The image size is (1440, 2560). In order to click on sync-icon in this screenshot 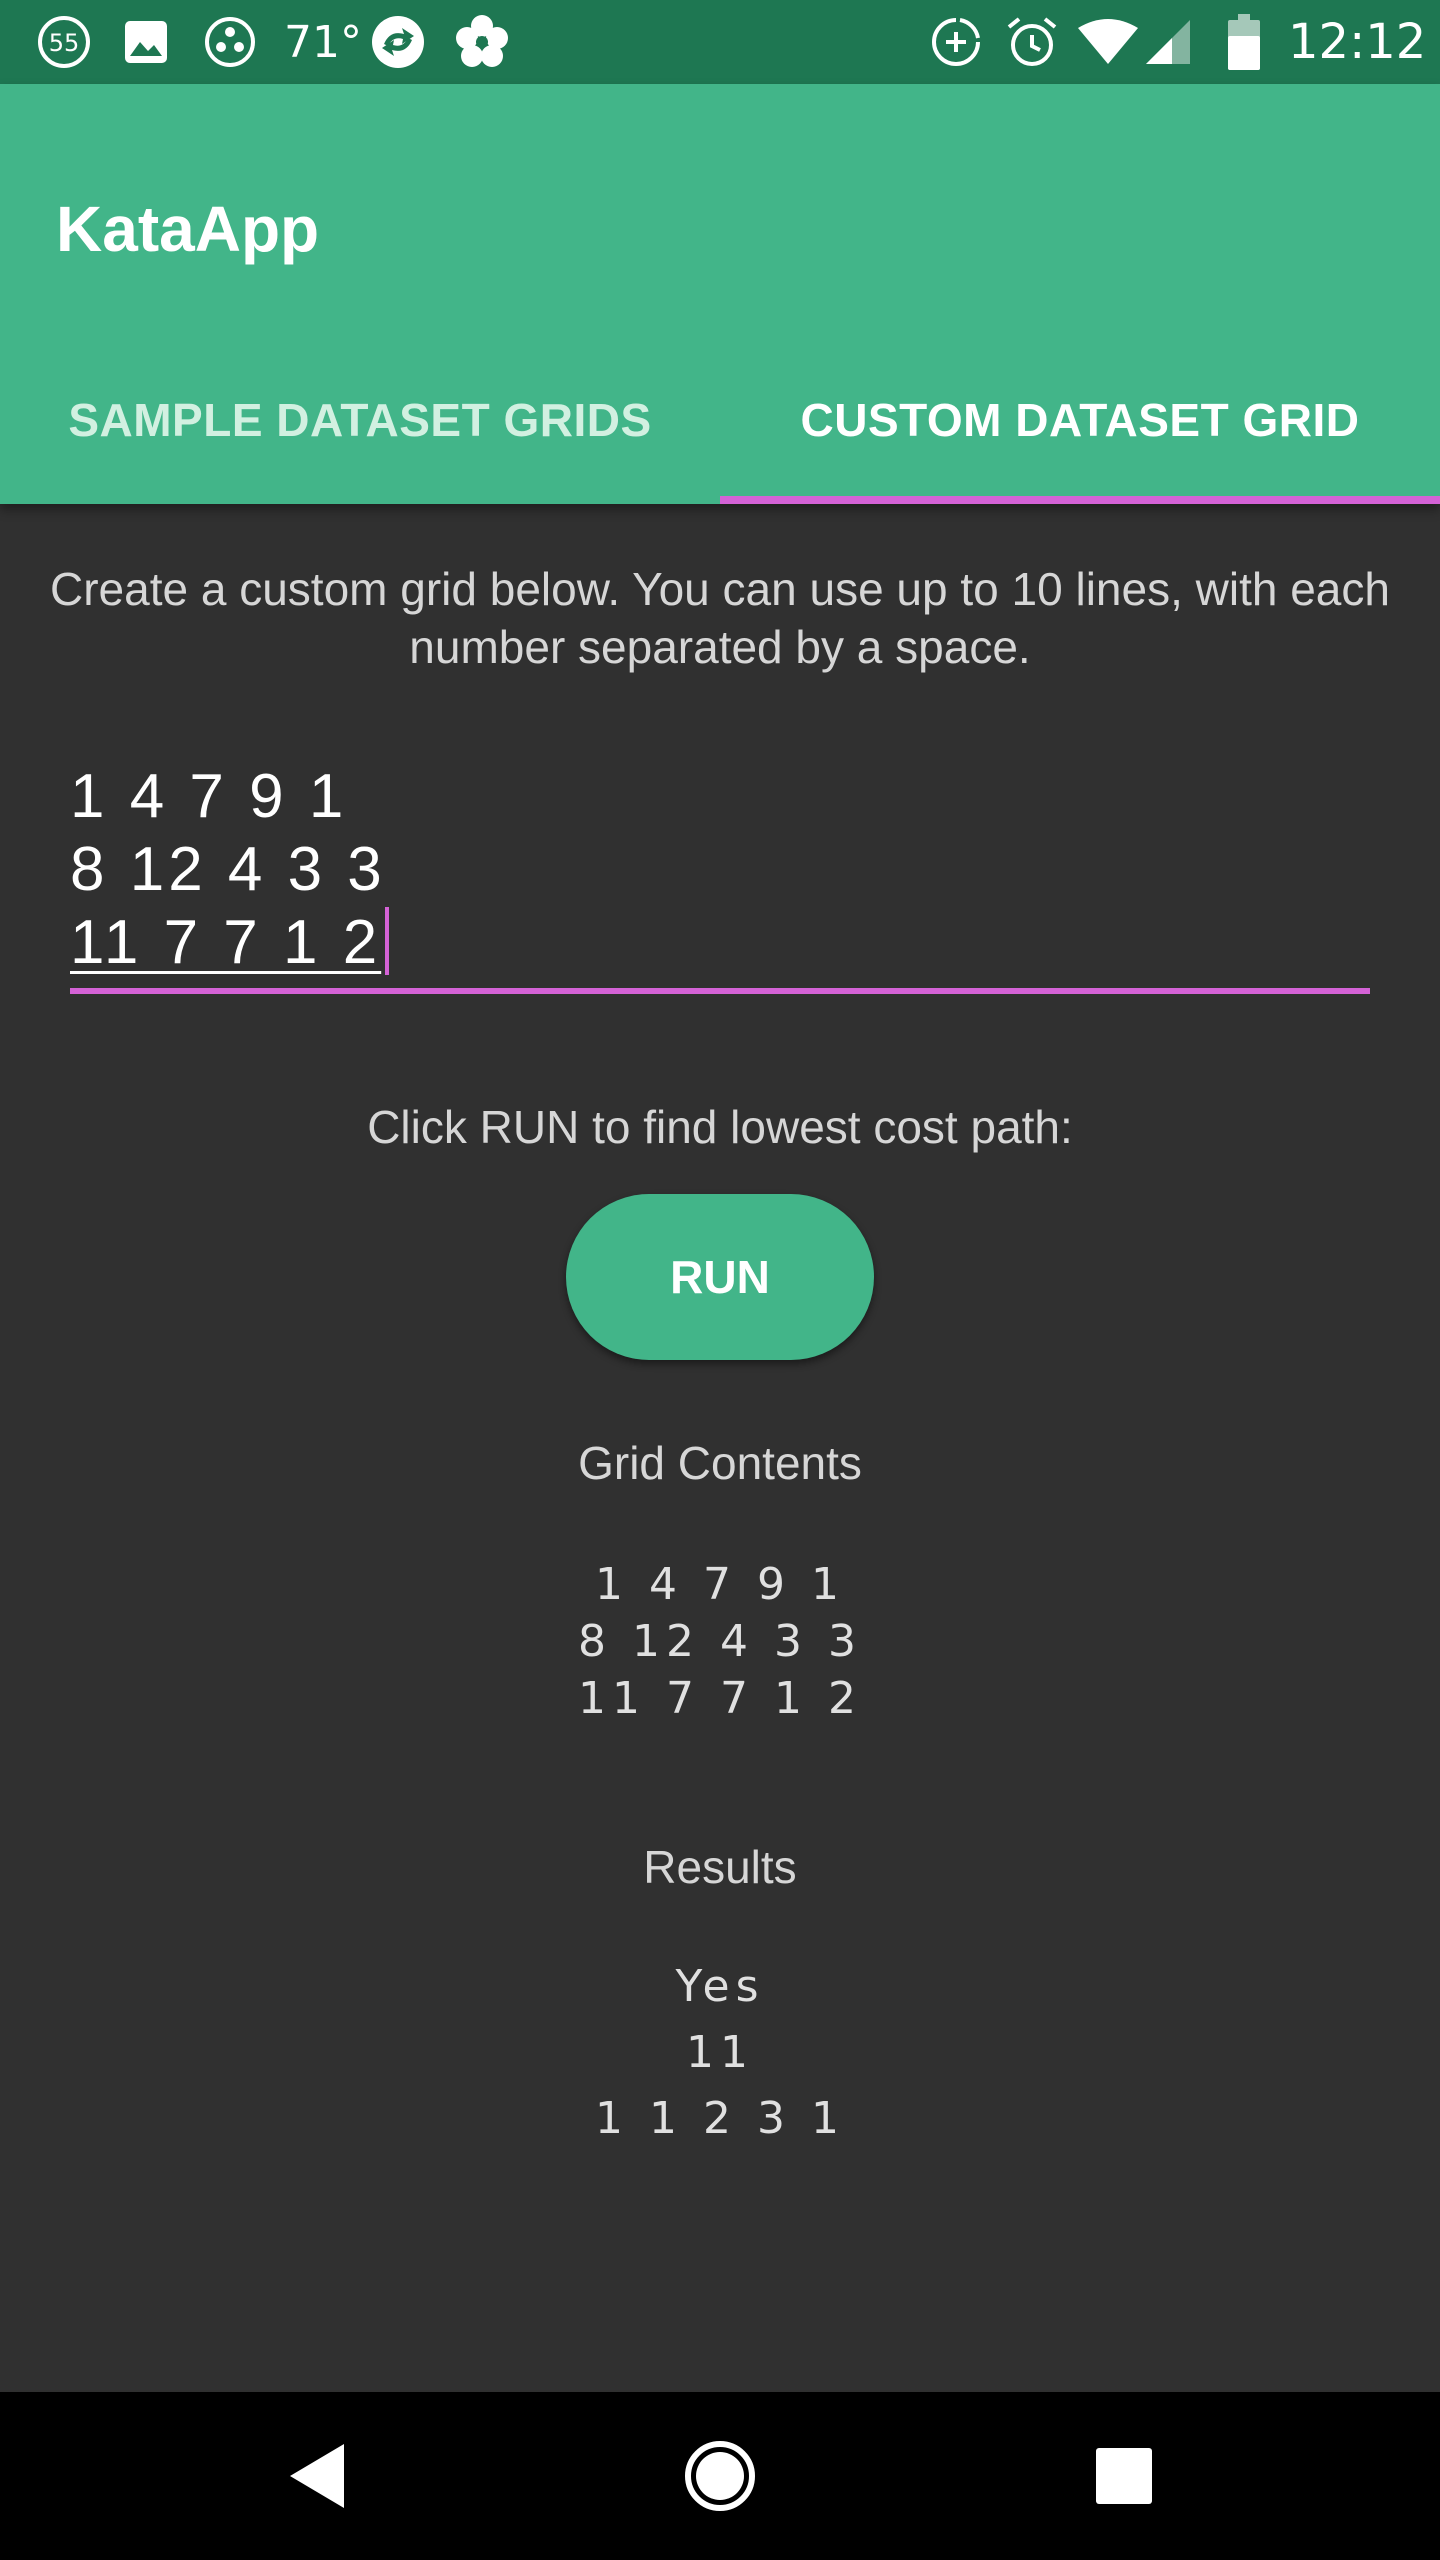, I will do `click(398, 42)`.